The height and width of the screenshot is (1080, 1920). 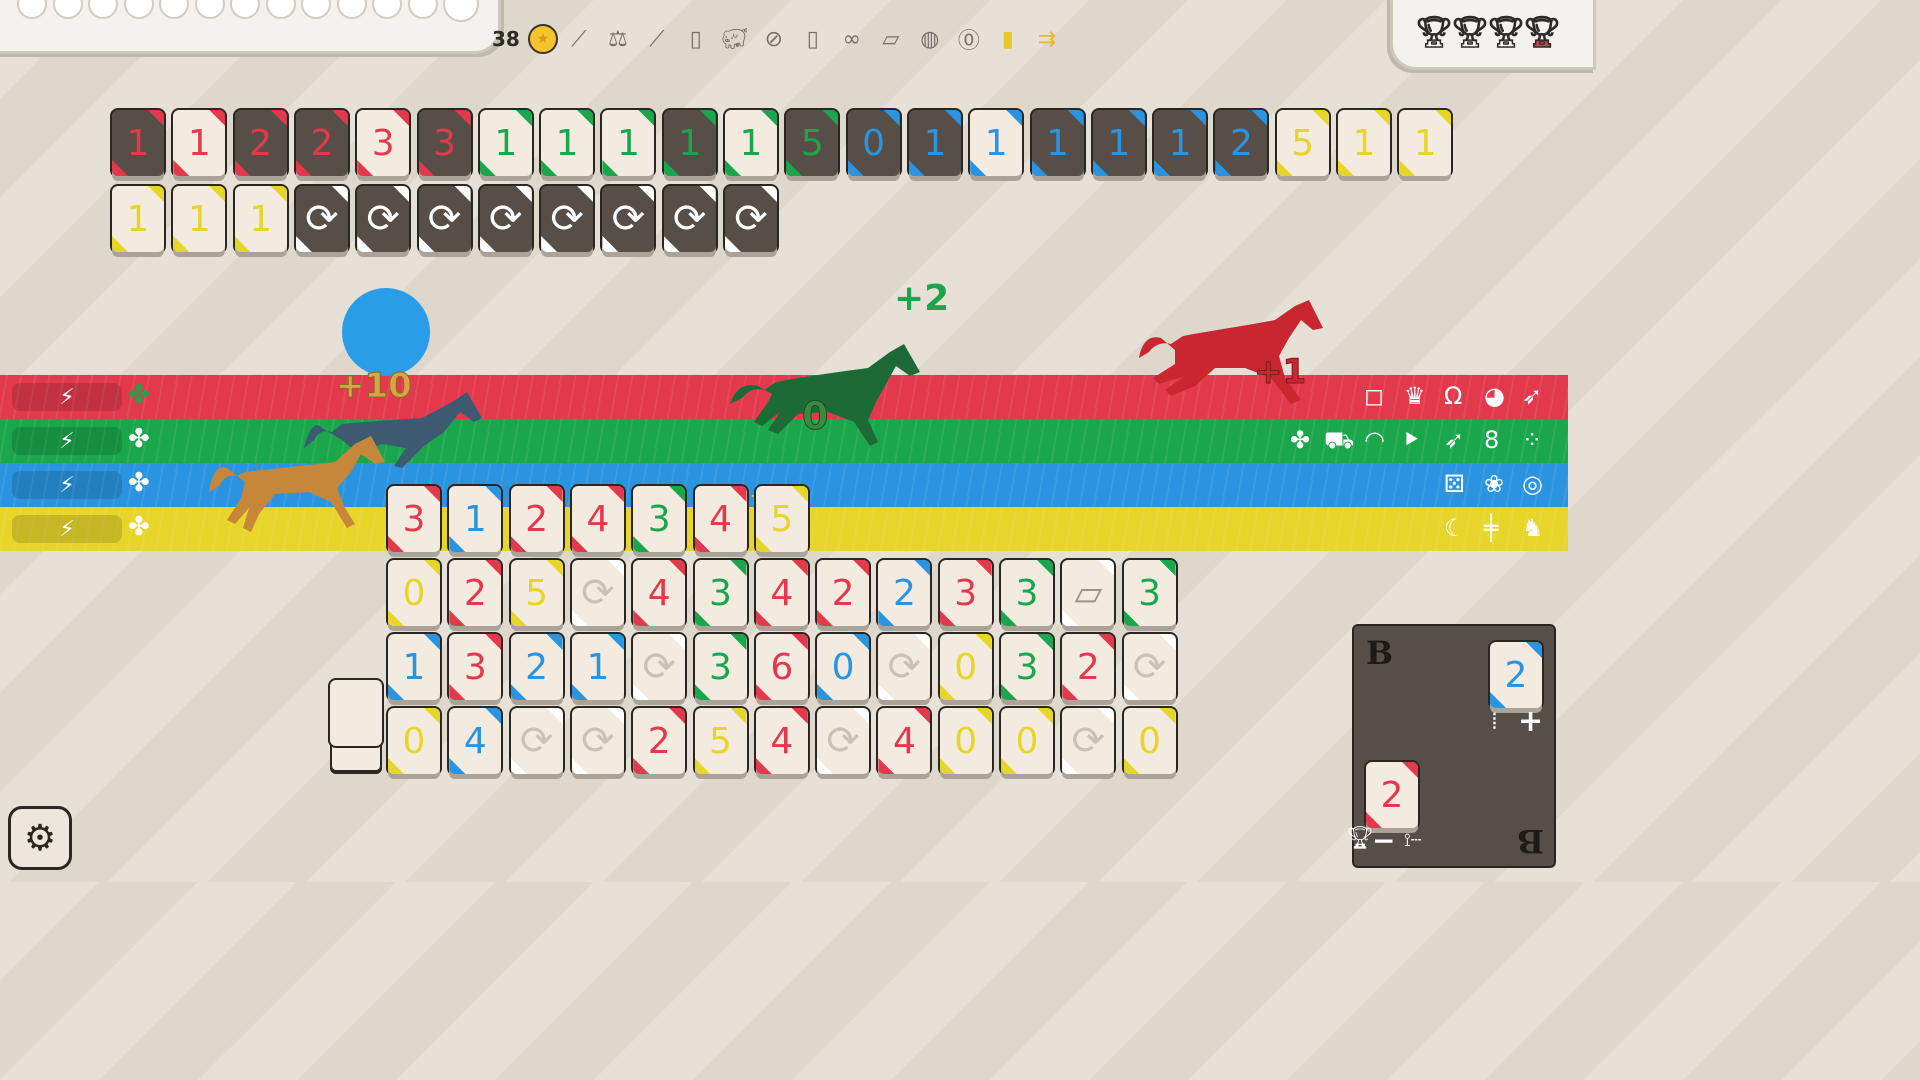 What do you see at coordinates (812, 143) in the screenshot?
I see `played-card: 5` at bounding box center [812, 143].